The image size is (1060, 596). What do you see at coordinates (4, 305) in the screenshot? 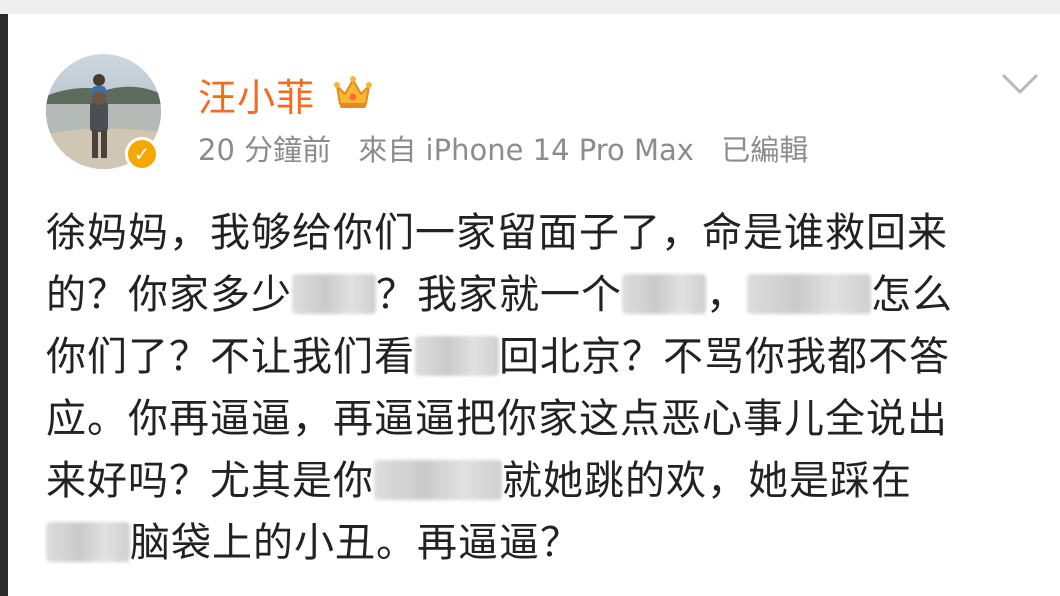
I see `left-edge` at bounding box center [4, 305].